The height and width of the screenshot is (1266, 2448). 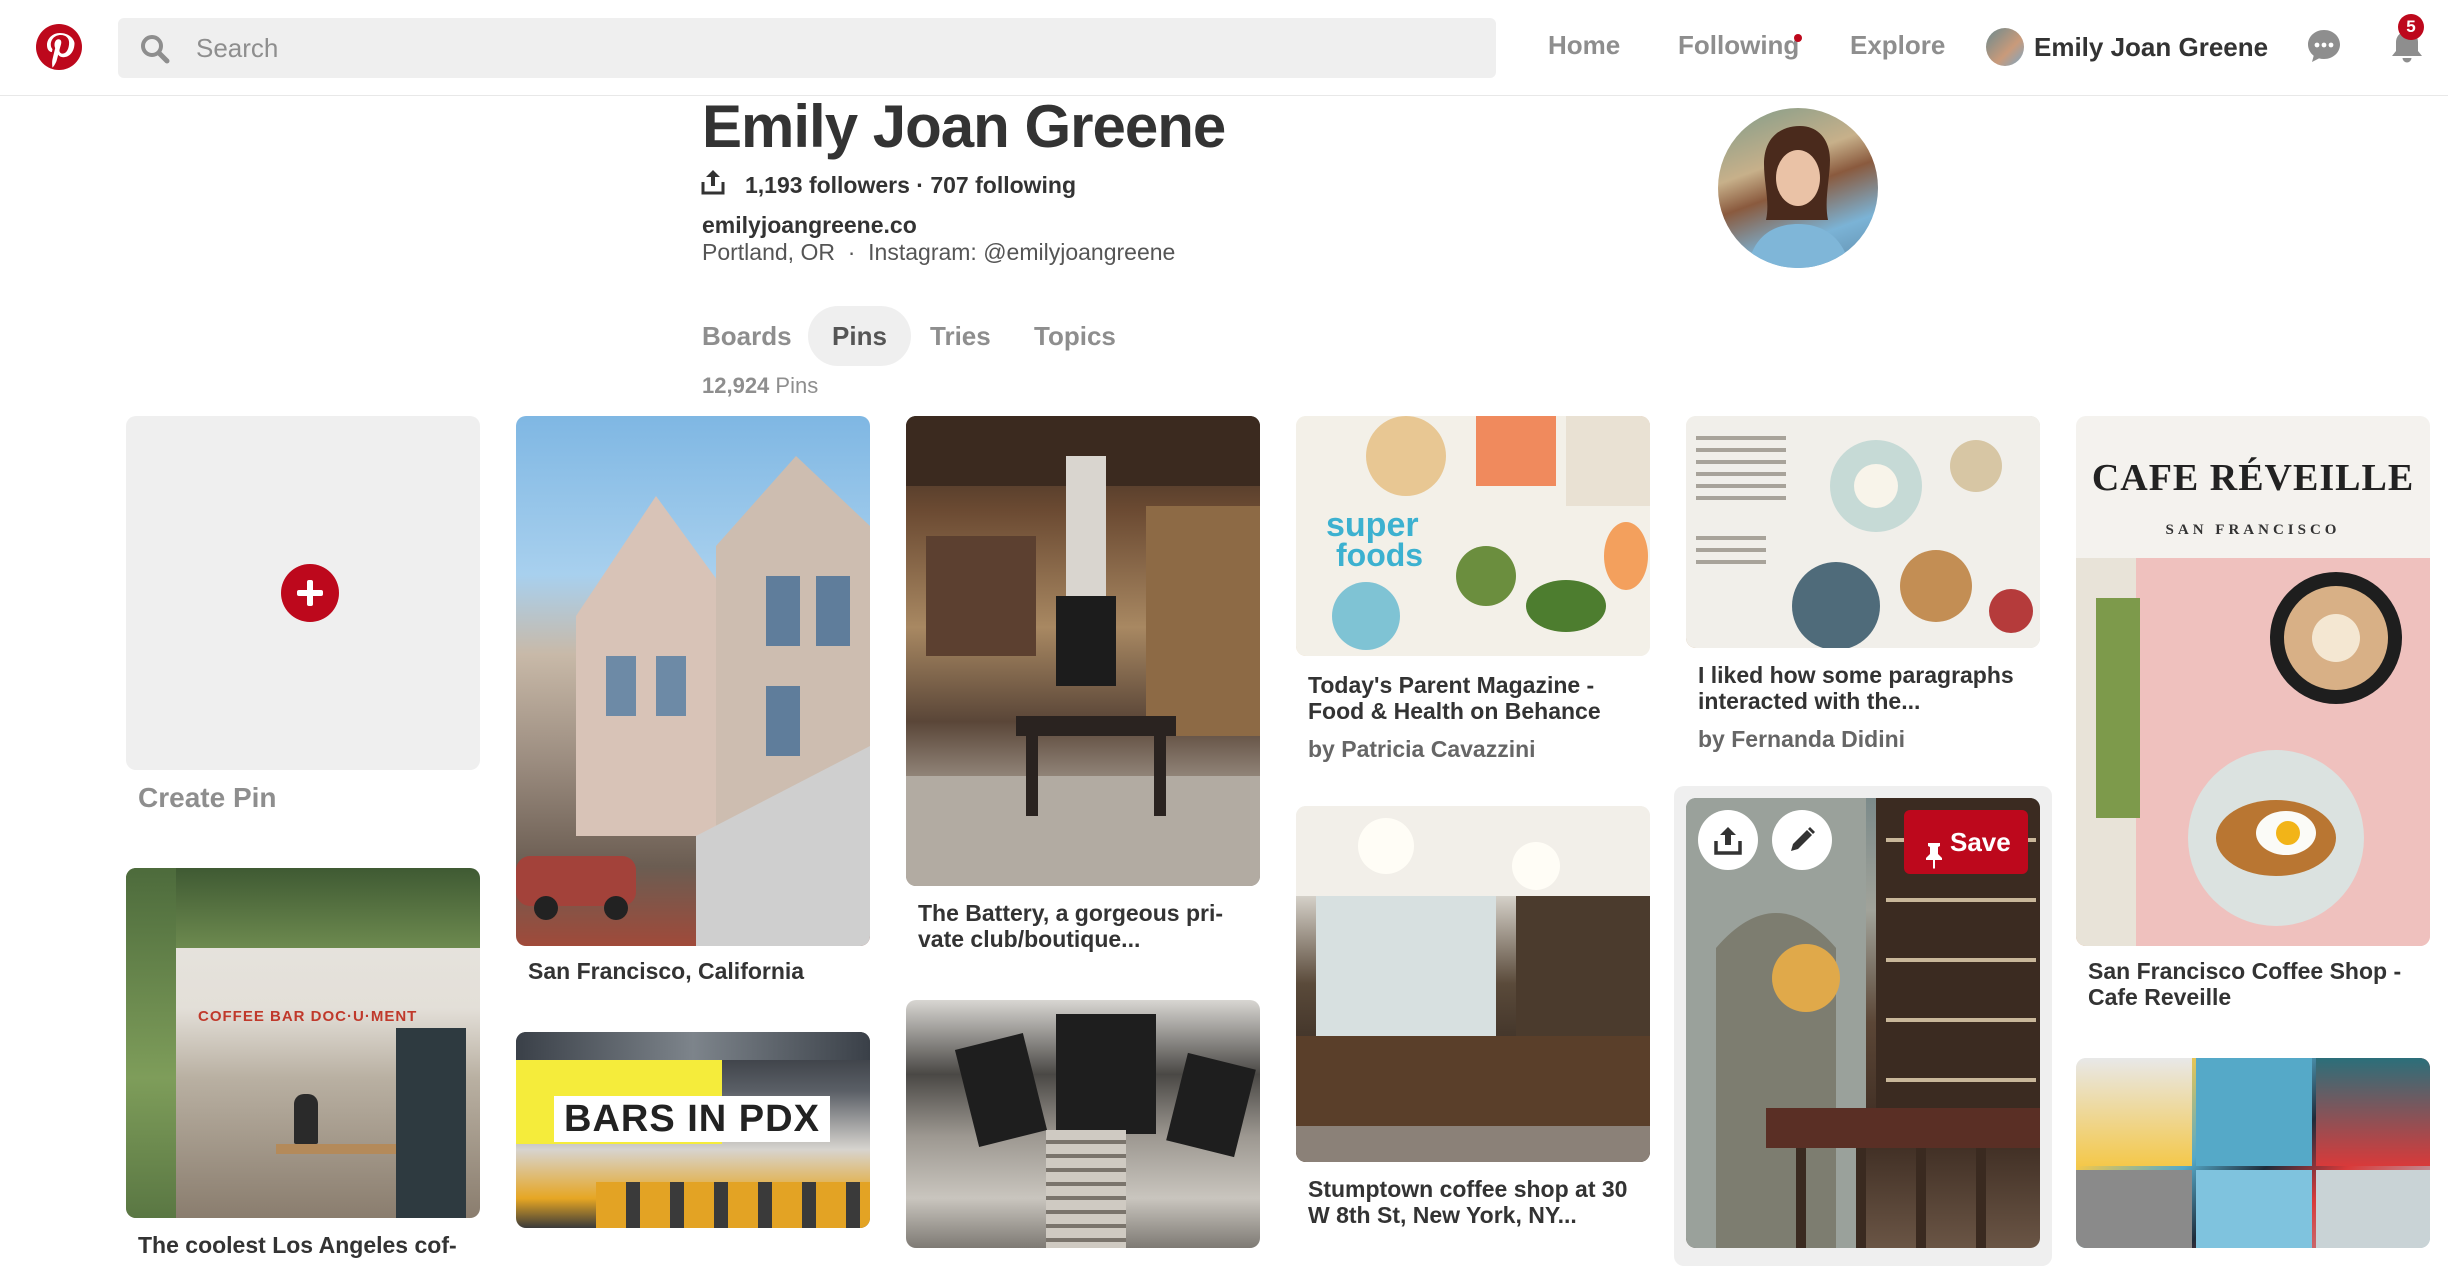 What do you see at coordinates (964, 126) in the screenshot?
I see `profile-name: Emily Joan Greene` at bounding box center [964, 126].